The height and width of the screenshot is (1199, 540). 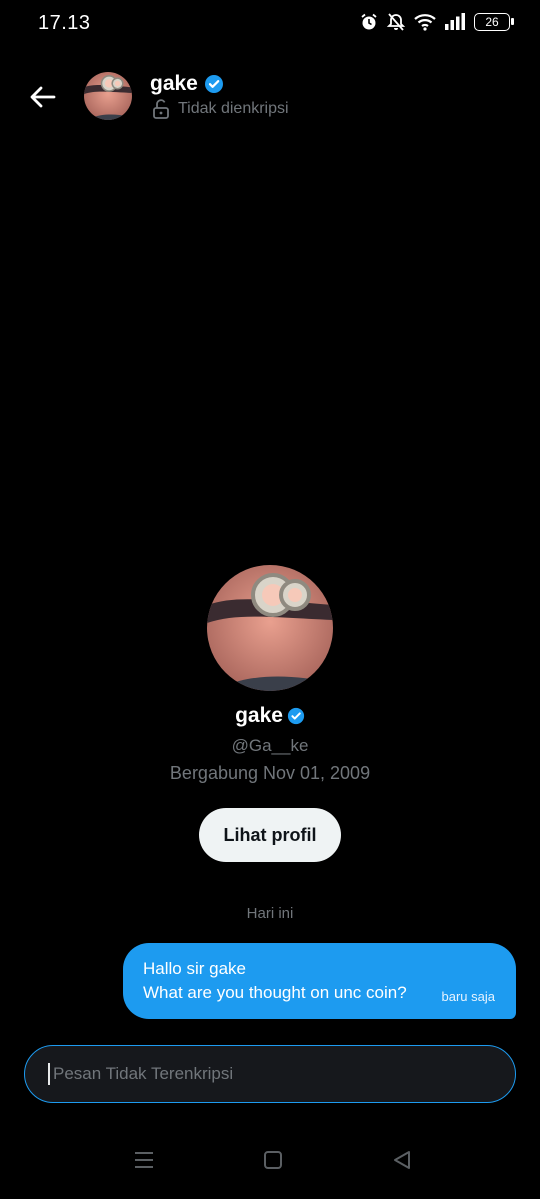 What do you see at coordinates (369, 21) in the screenshot?
I see `alarm-icon` at bounding box center [369, 21].